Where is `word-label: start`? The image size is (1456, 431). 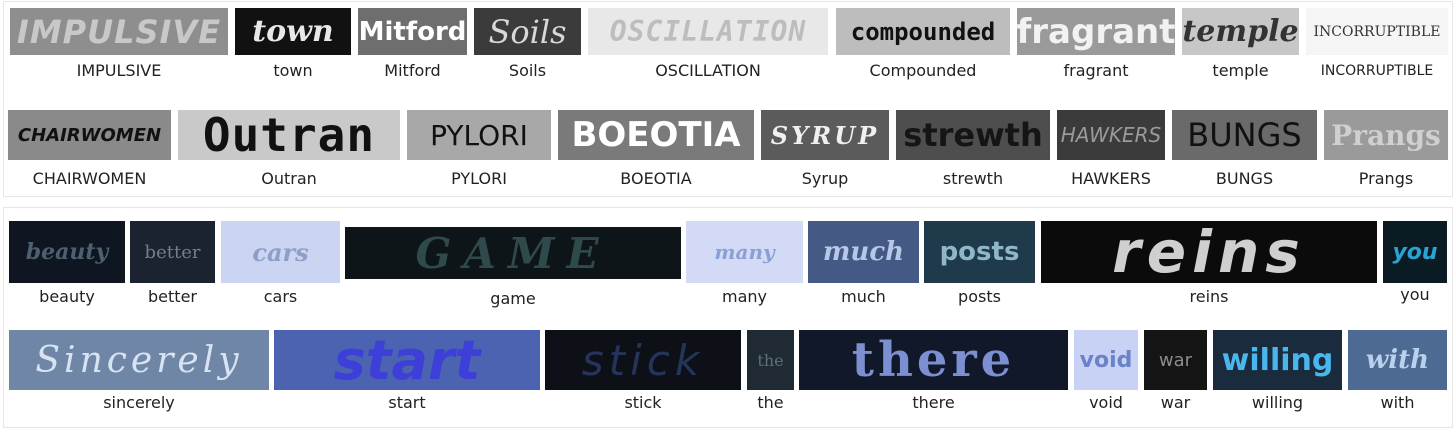 word-label: start is located at coordinates (407, 402).